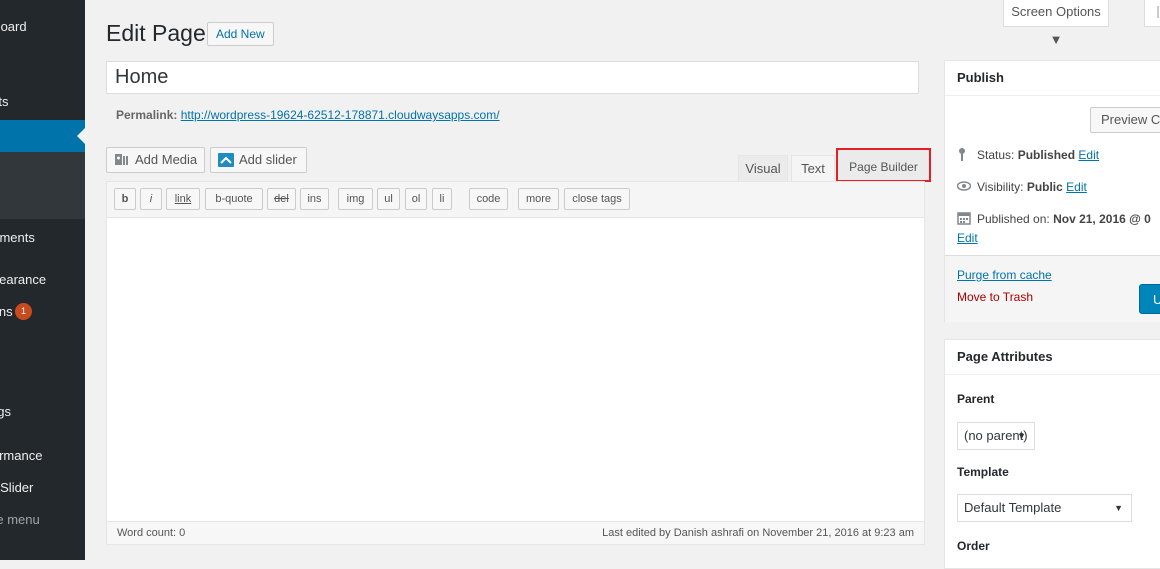 The height and width of the screenshot is (569, 1160). Describe the element at coordinates (1013, 507) in the screenshot. I see `template-select-value: Default Template` at that location.